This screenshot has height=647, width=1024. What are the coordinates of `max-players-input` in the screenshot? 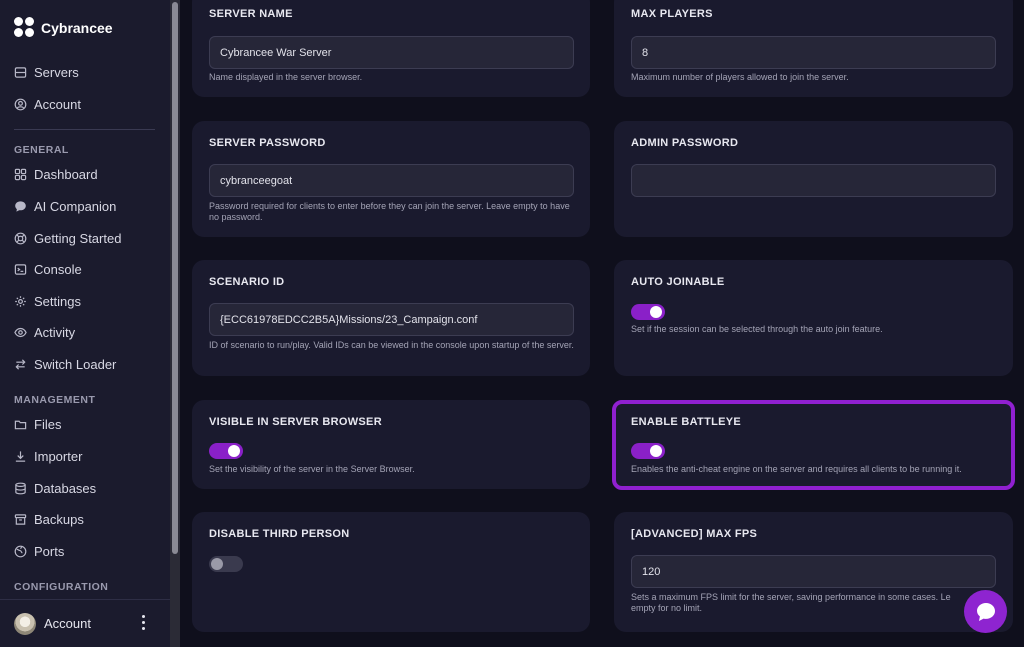 It's located at (813, 52).